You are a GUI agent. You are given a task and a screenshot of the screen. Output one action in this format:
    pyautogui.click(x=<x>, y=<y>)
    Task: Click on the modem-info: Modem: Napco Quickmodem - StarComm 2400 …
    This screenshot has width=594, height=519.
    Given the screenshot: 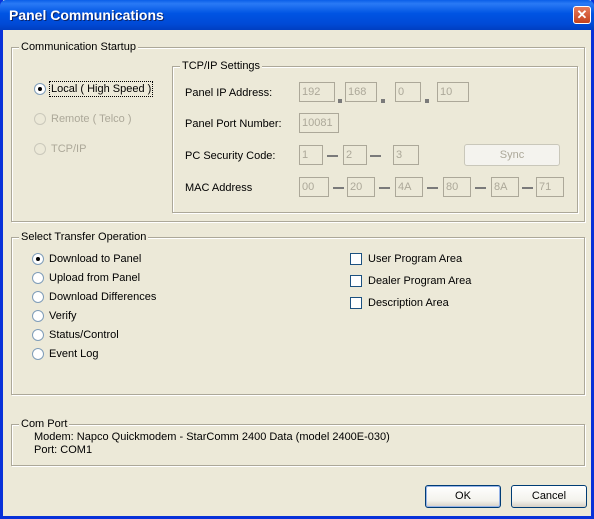 What is the action you would take?
    pyautogui.click(x=212, y=437)
    